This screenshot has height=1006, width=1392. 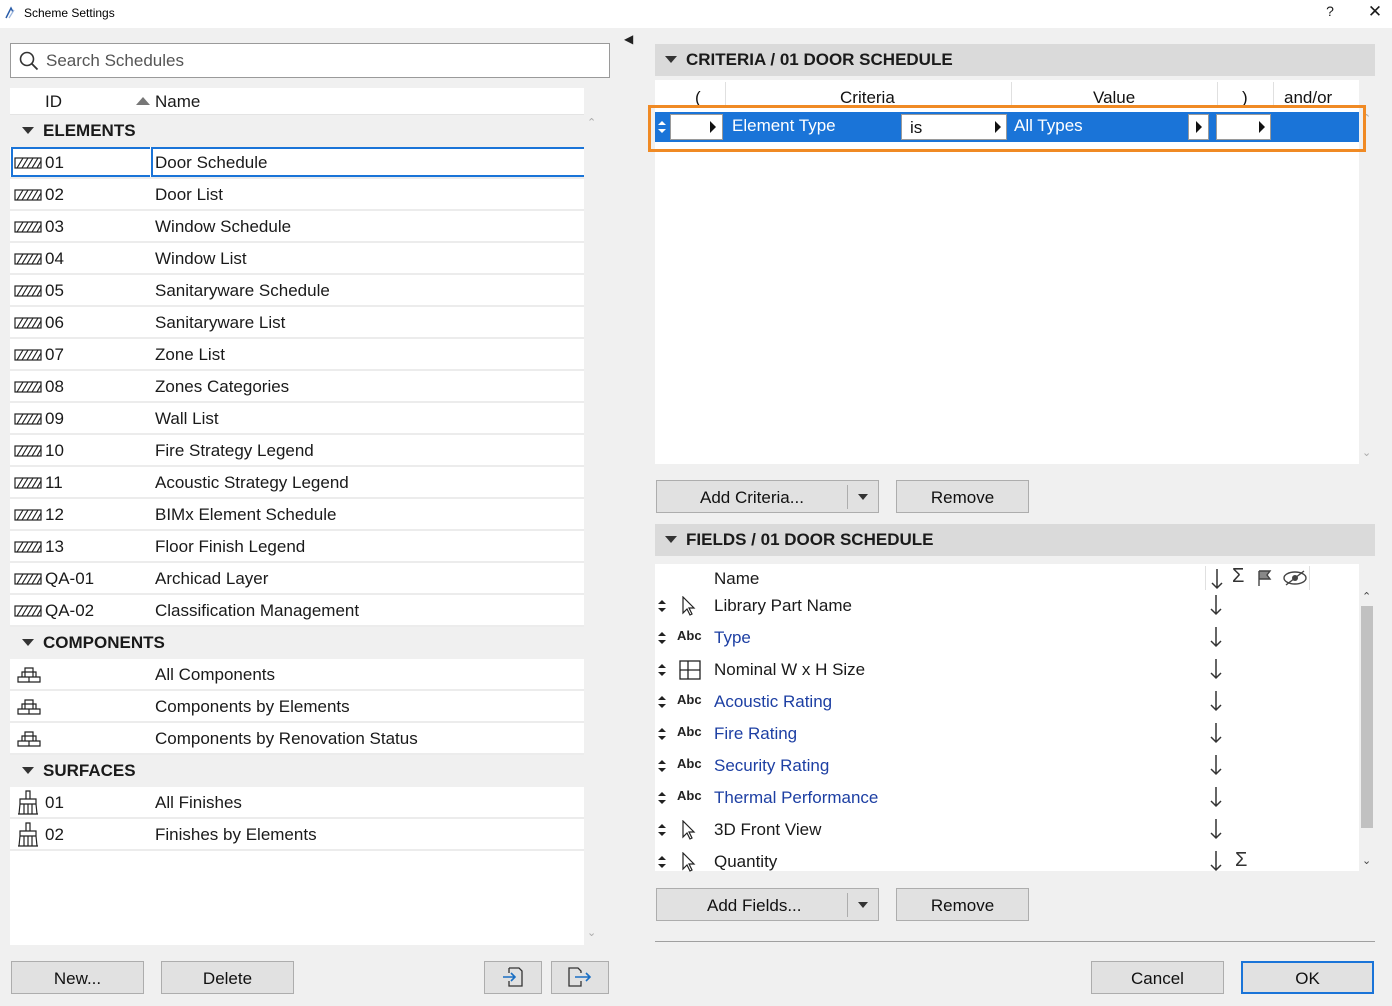 I want to click on field-row: Abc Thermal Performance, so click(x=1007, y=798).